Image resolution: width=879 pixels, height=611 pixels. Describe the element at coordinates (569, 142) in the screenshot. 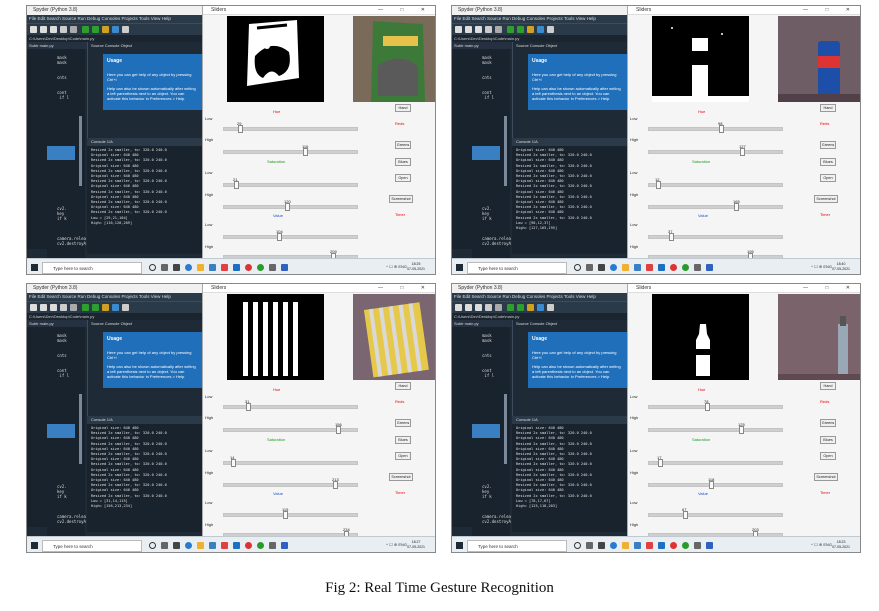

I see `console-tab: Console 1/A` at that location.